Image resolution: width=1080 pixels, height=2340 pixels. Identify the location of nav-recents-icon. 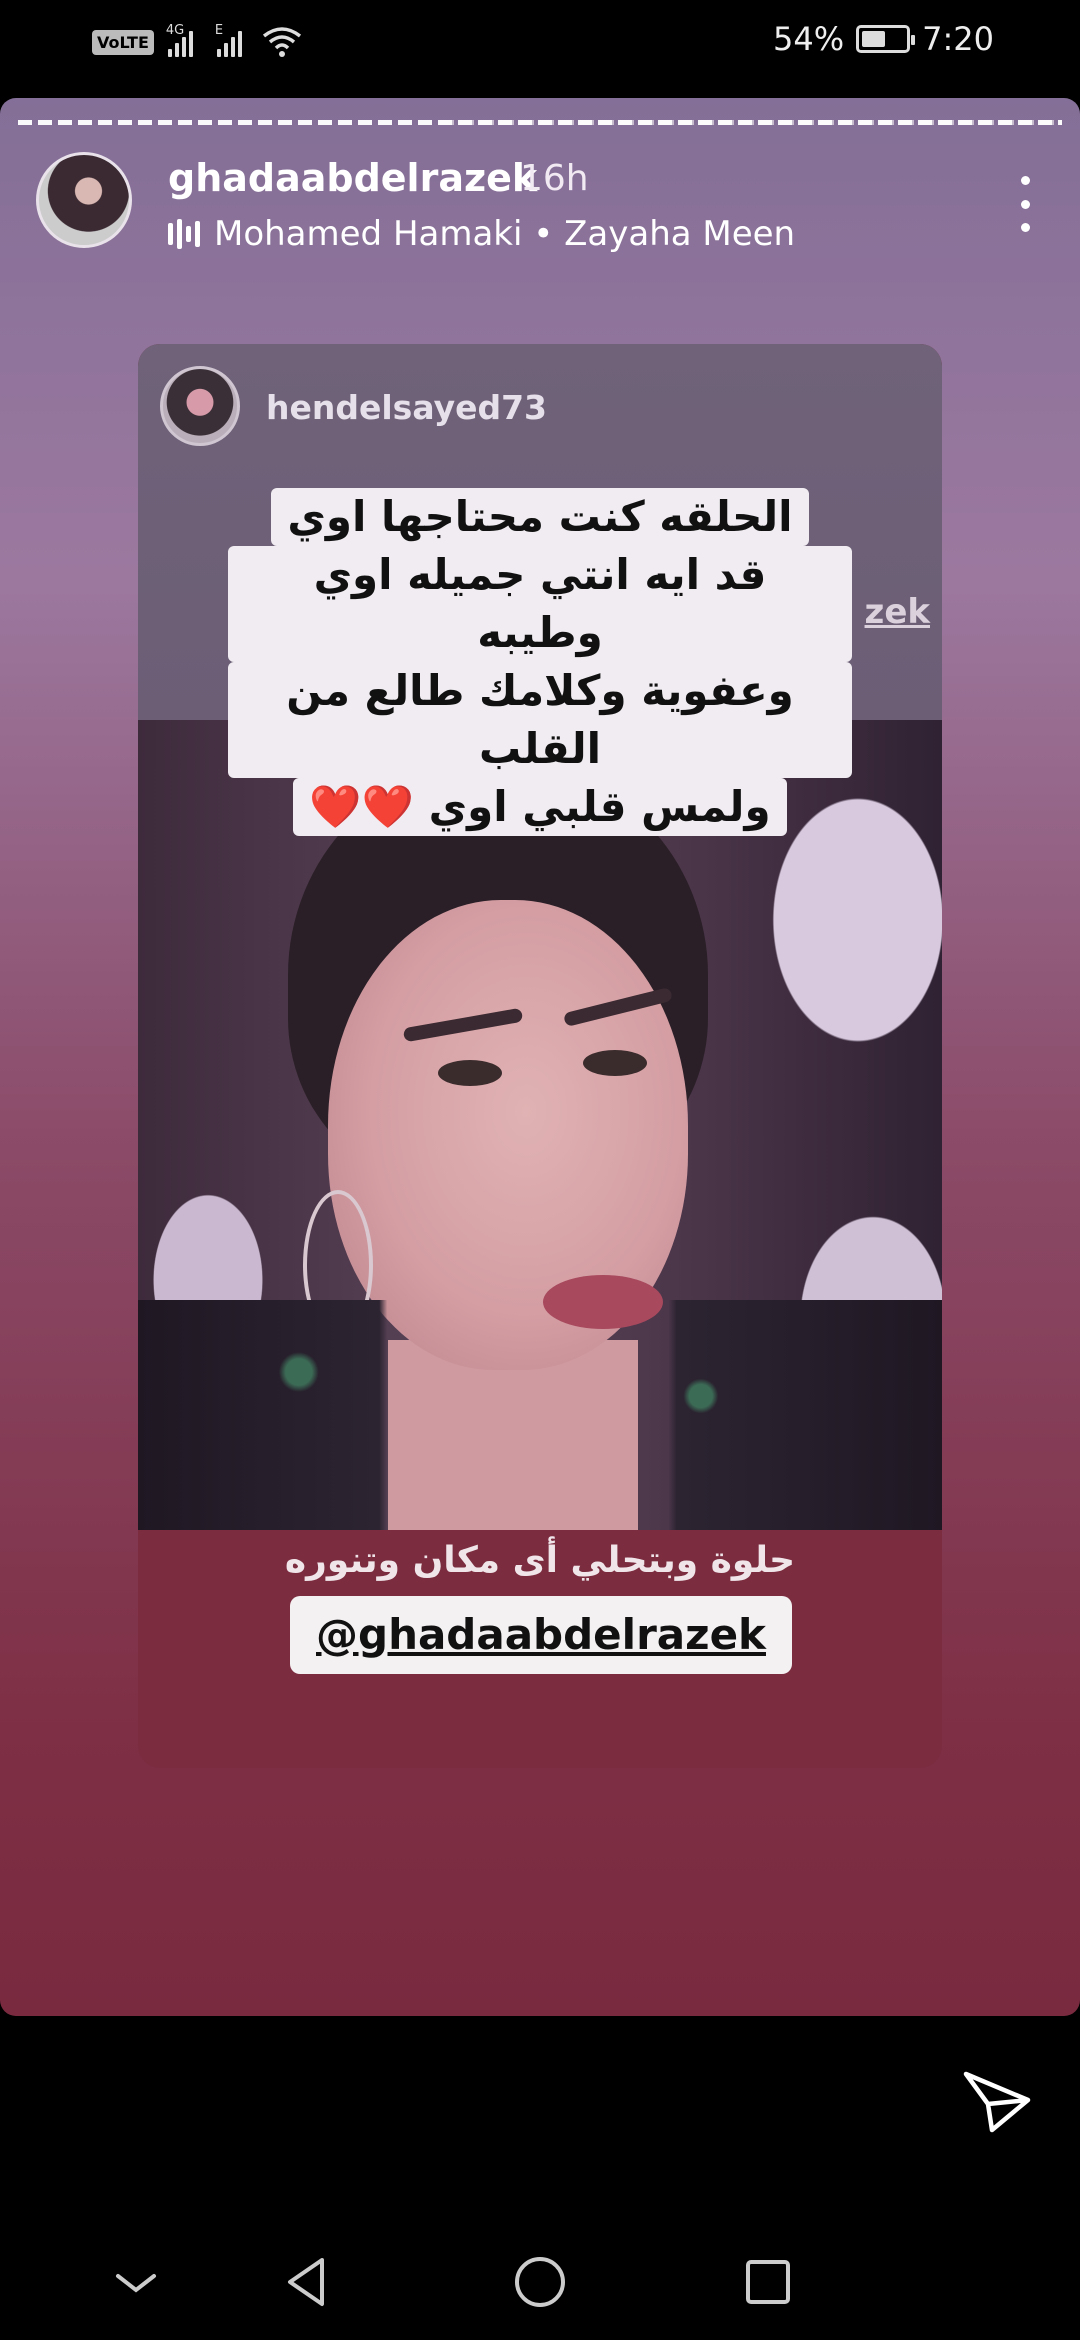
(768, 2282).